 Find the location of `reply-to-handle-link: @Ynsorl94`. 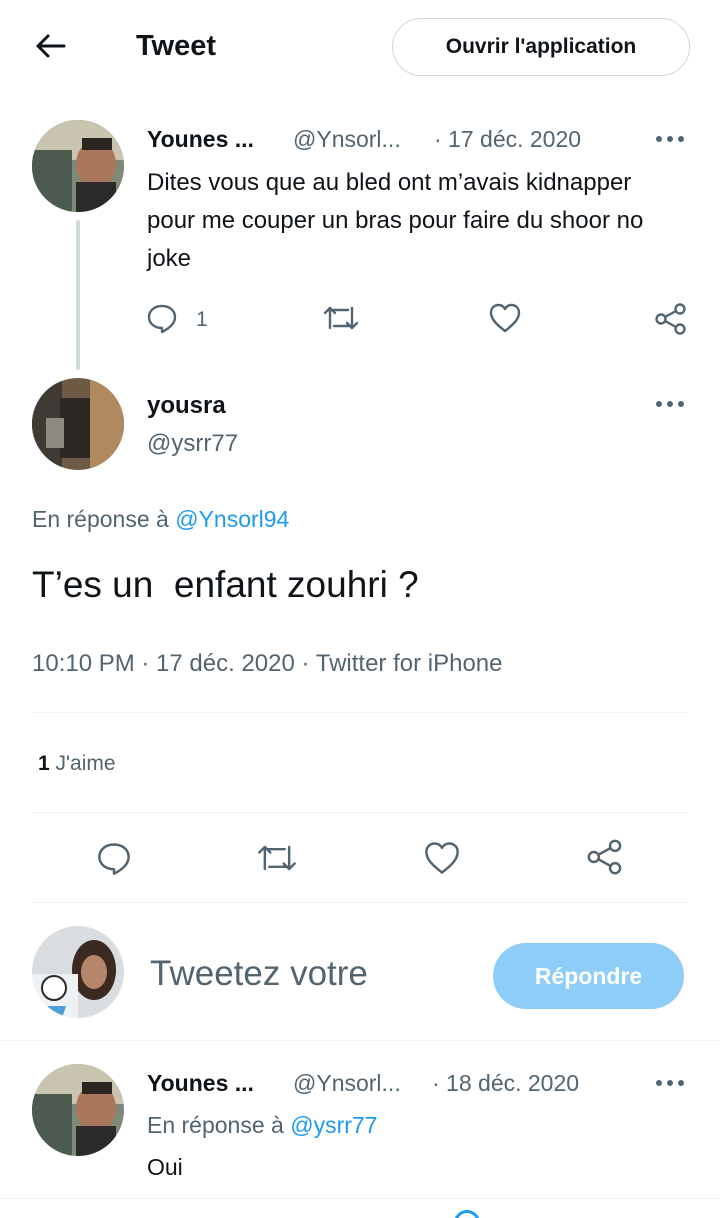

reply-to-handle-link: @Ynsorl94 is located at coordinates (232, 519).